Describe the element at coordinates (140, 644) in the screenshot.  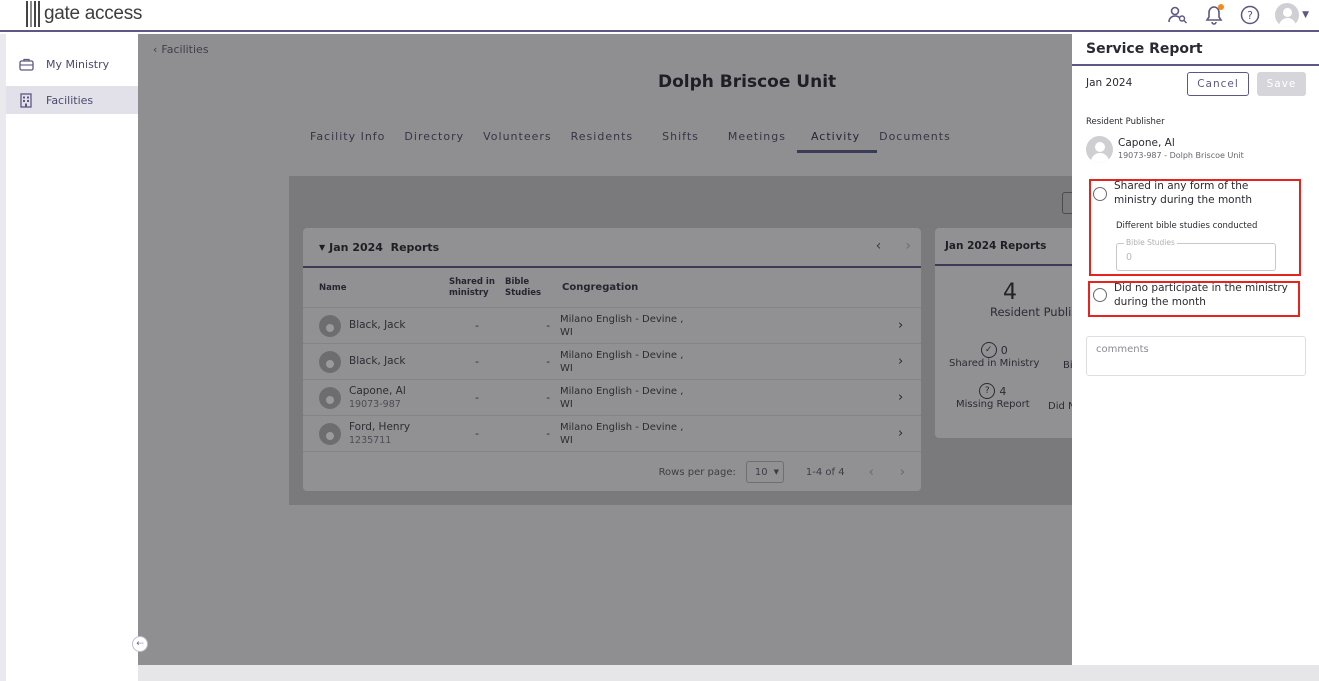
I see `collapse-sidebar-icon: ⇠` at that location.